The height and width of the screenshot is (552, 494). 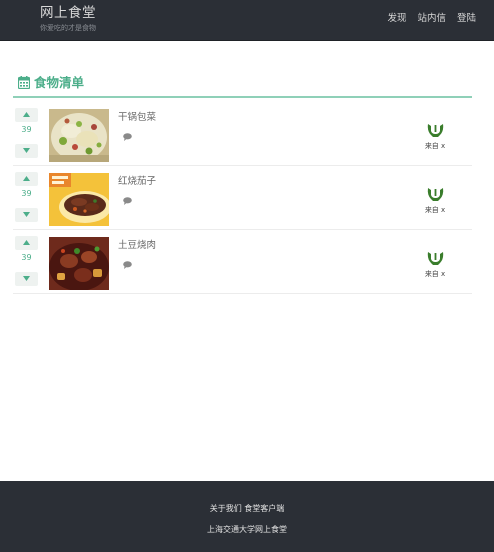 What do you see at coordinates (247, 20) in the screenshot?
I see `top-navbar: 网上食堂 你爱吃的才是食物 发现 站内信 登陆` at bounding box center [247, 20].